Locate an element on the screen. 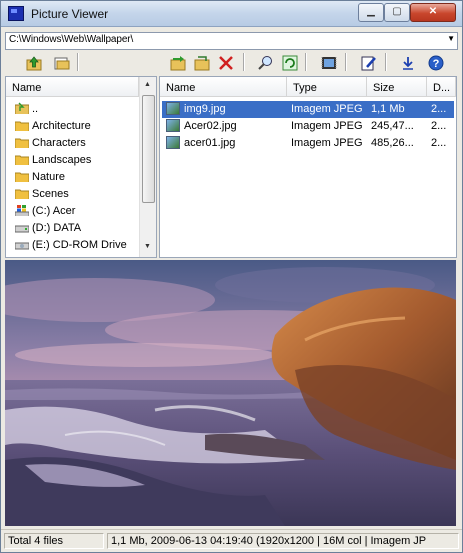 The height and width of the screenshot is (553, 463). drive-item-c: (C:) Acer is located at coordinates (78, 211).